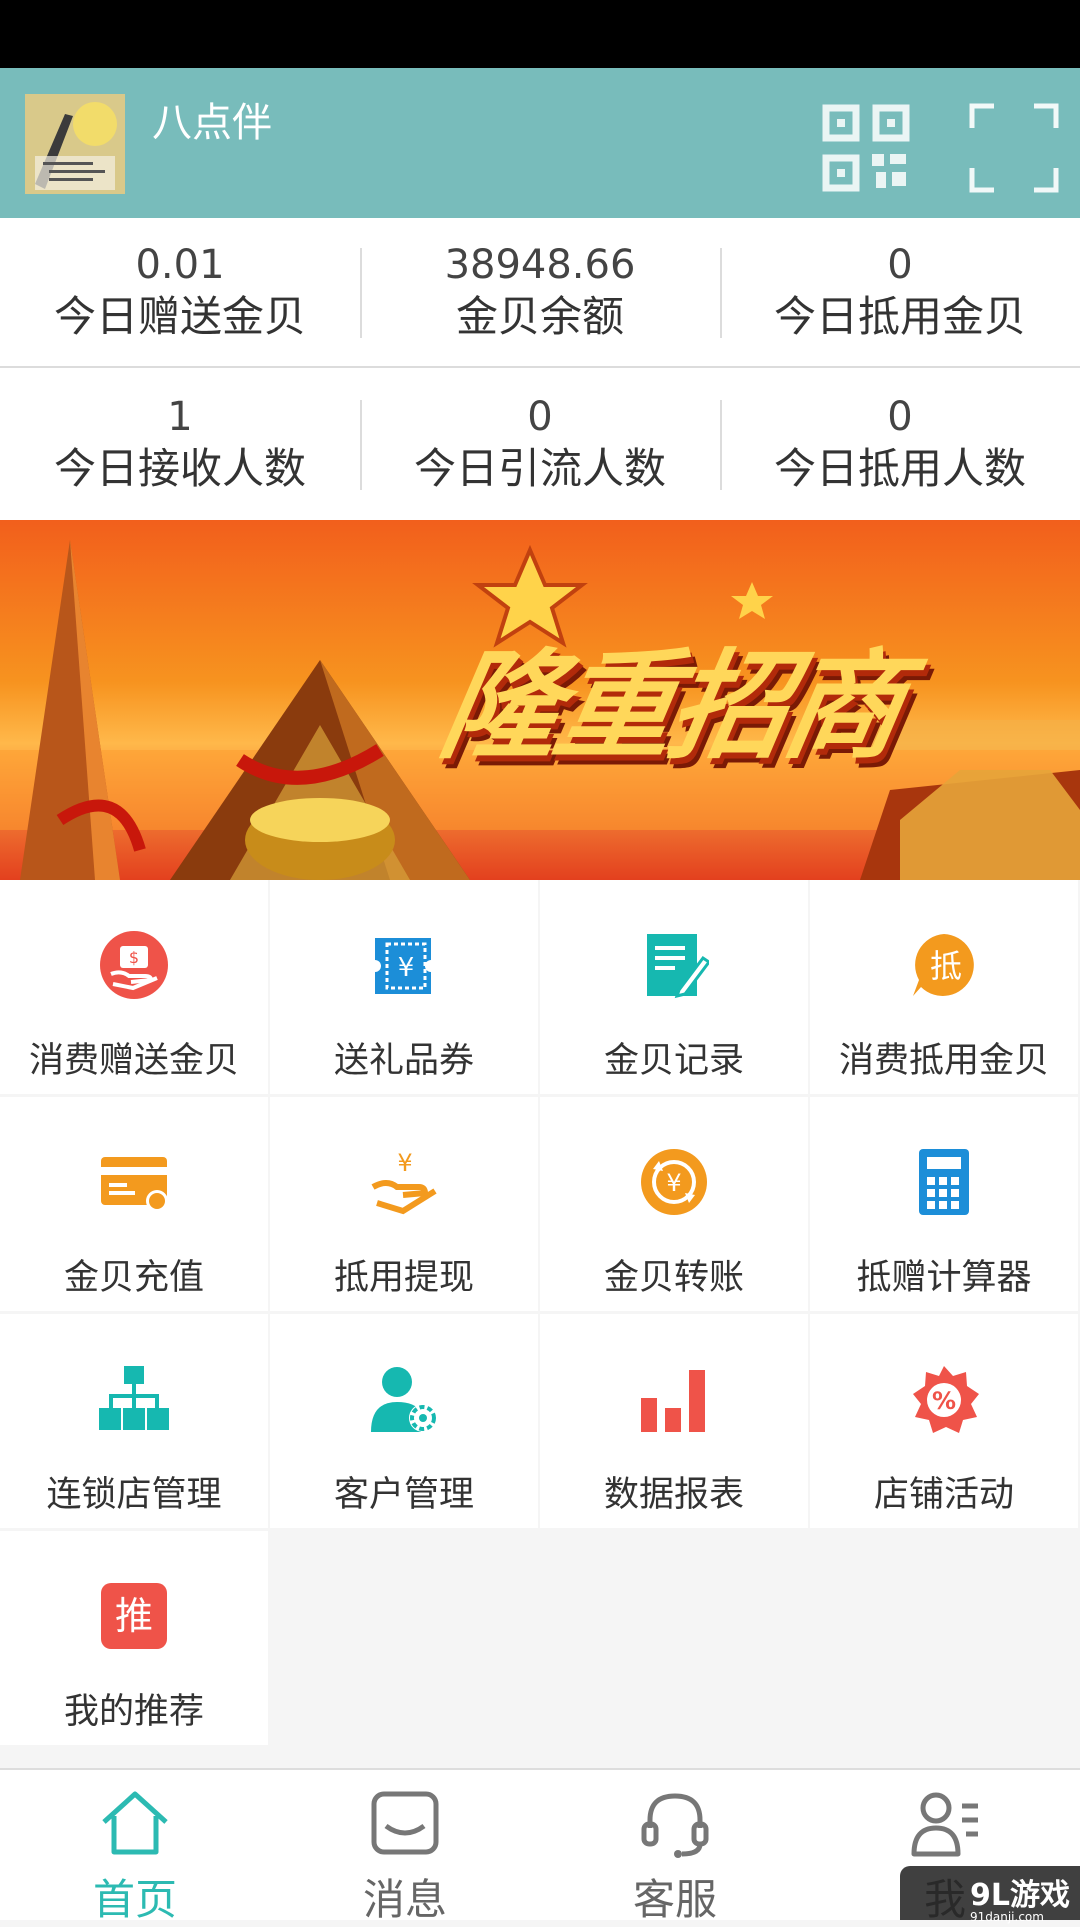 This screenshot has height=1927, width=1080. I want to click on watermark-brand: 9L游戏, so click(1020, 1895).